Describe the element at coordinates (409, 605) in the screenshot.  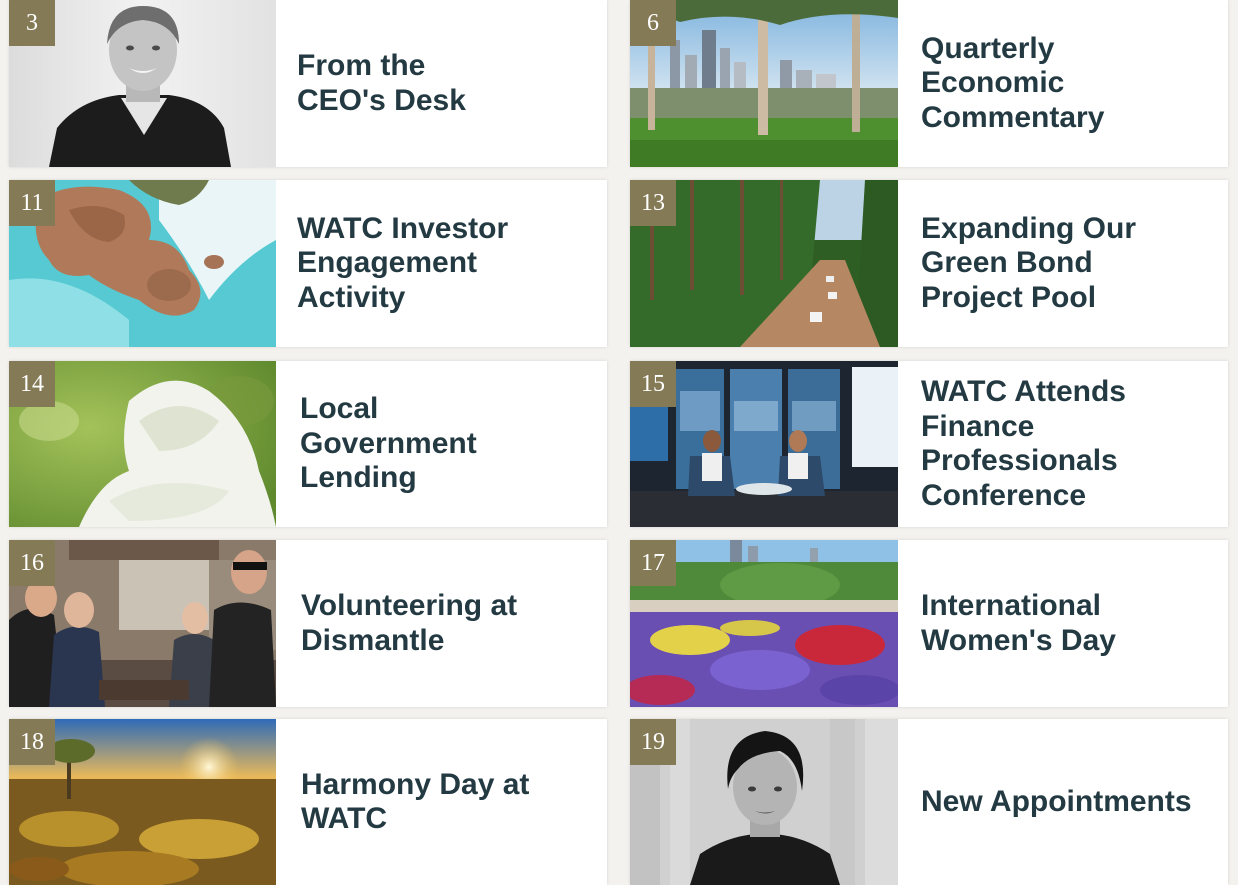
I see `title-line: Volunteering at` at that location.